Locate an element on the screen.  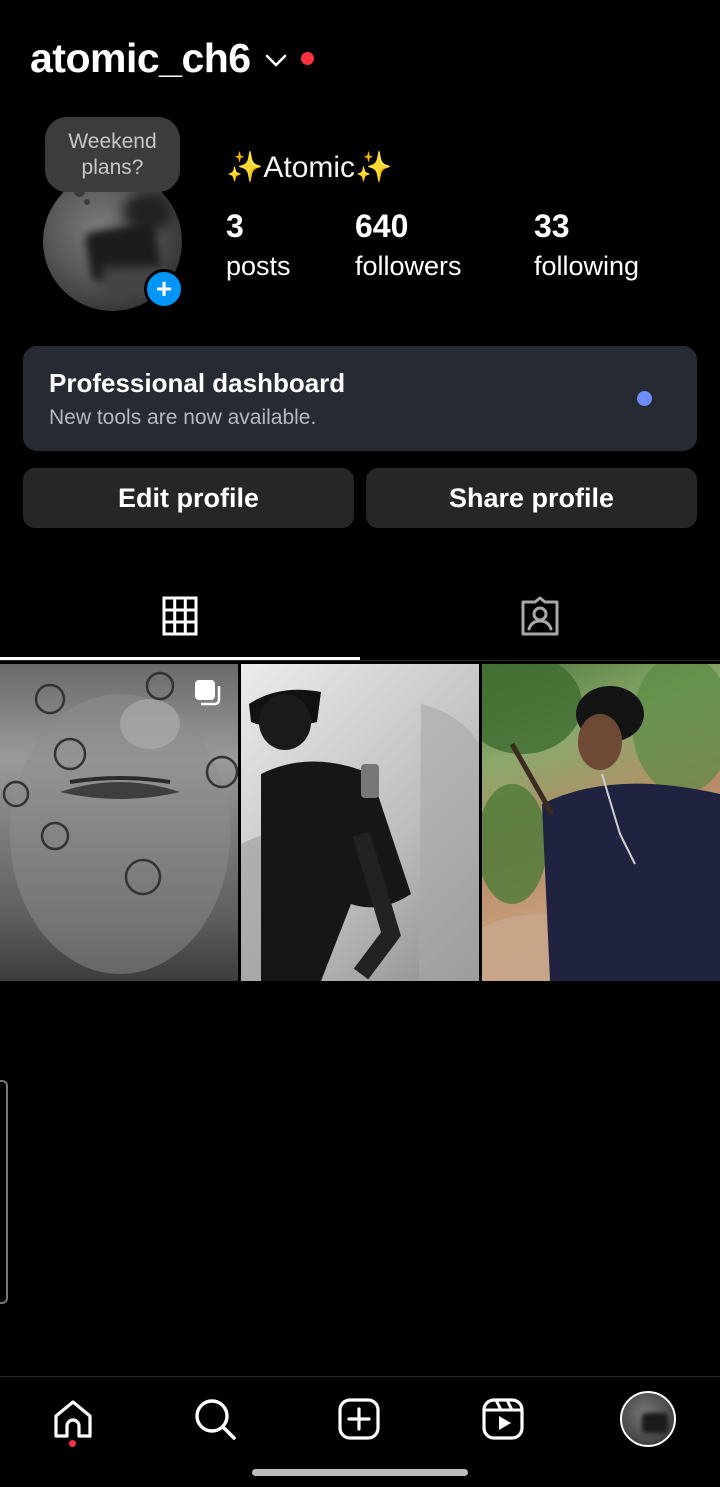
posts-count: 3 is located at coordinates (235, 226).